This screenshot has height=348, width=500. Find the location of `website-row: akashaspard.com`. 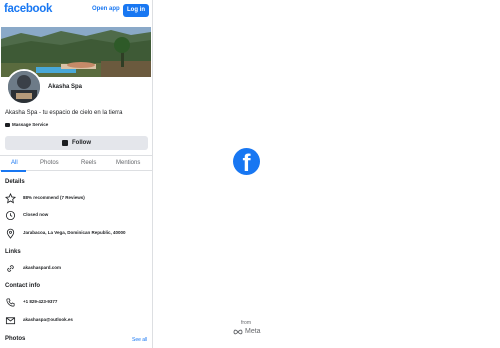

website-row: akashaspard.com is located at coordinates (76, 268).